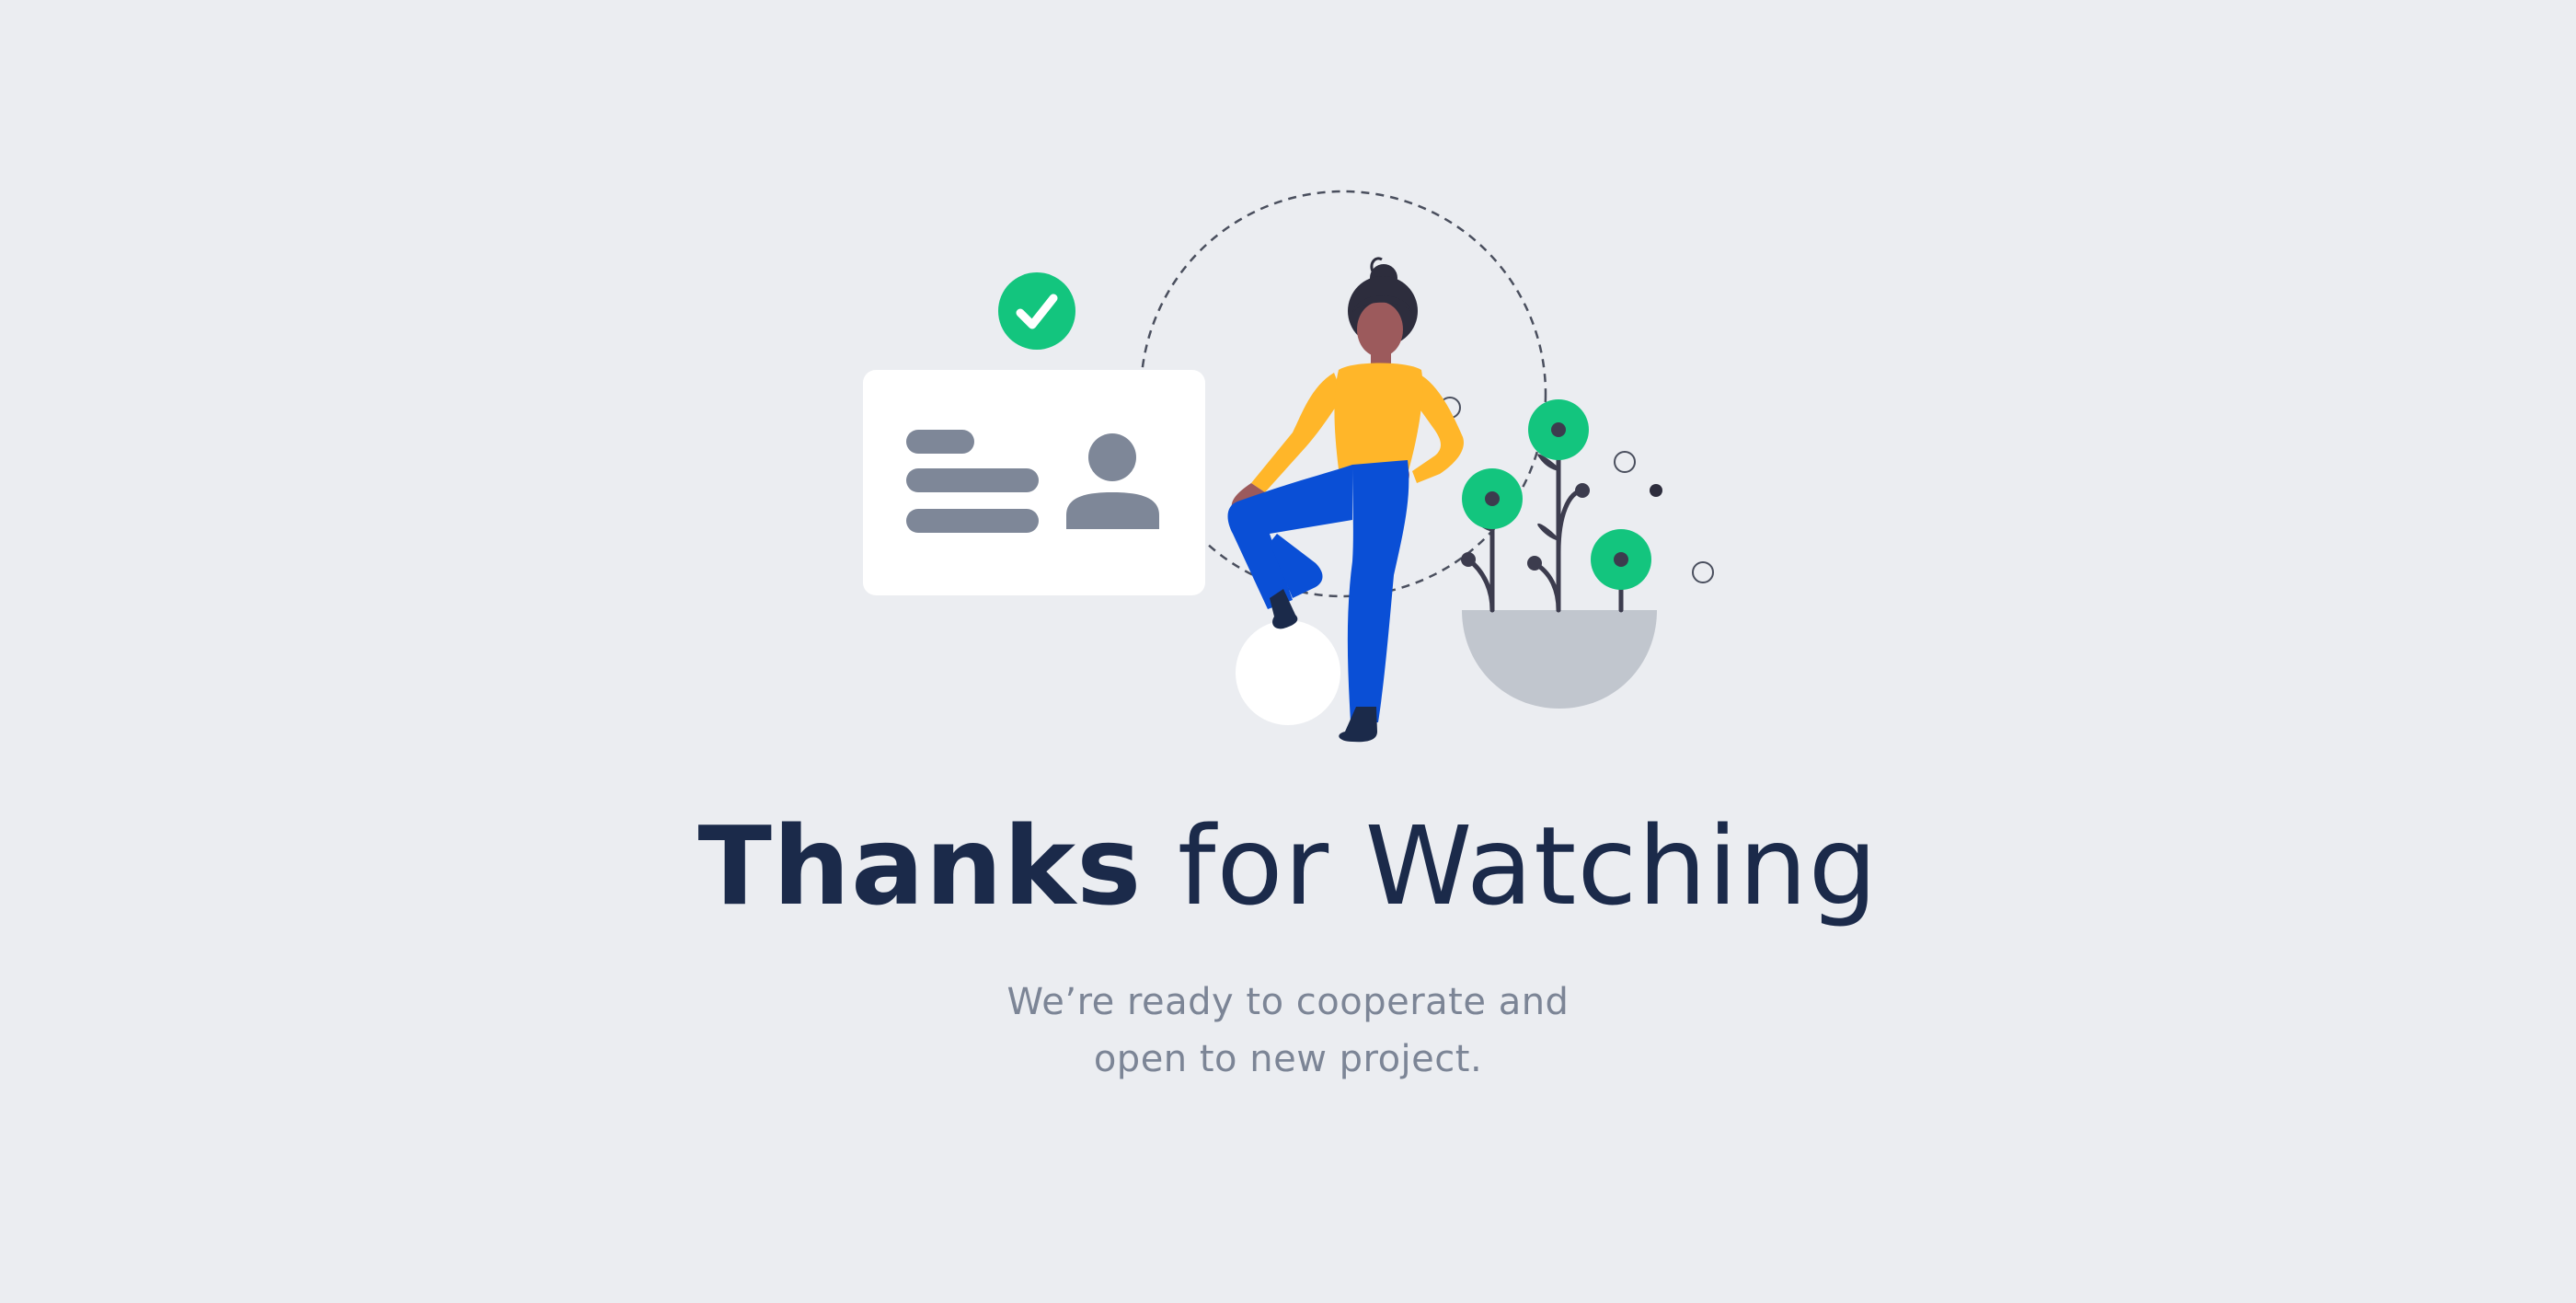 This screenshot has width=2576, height=1303. I want to click on page-title-bold: Thanks, so click(920, 865).